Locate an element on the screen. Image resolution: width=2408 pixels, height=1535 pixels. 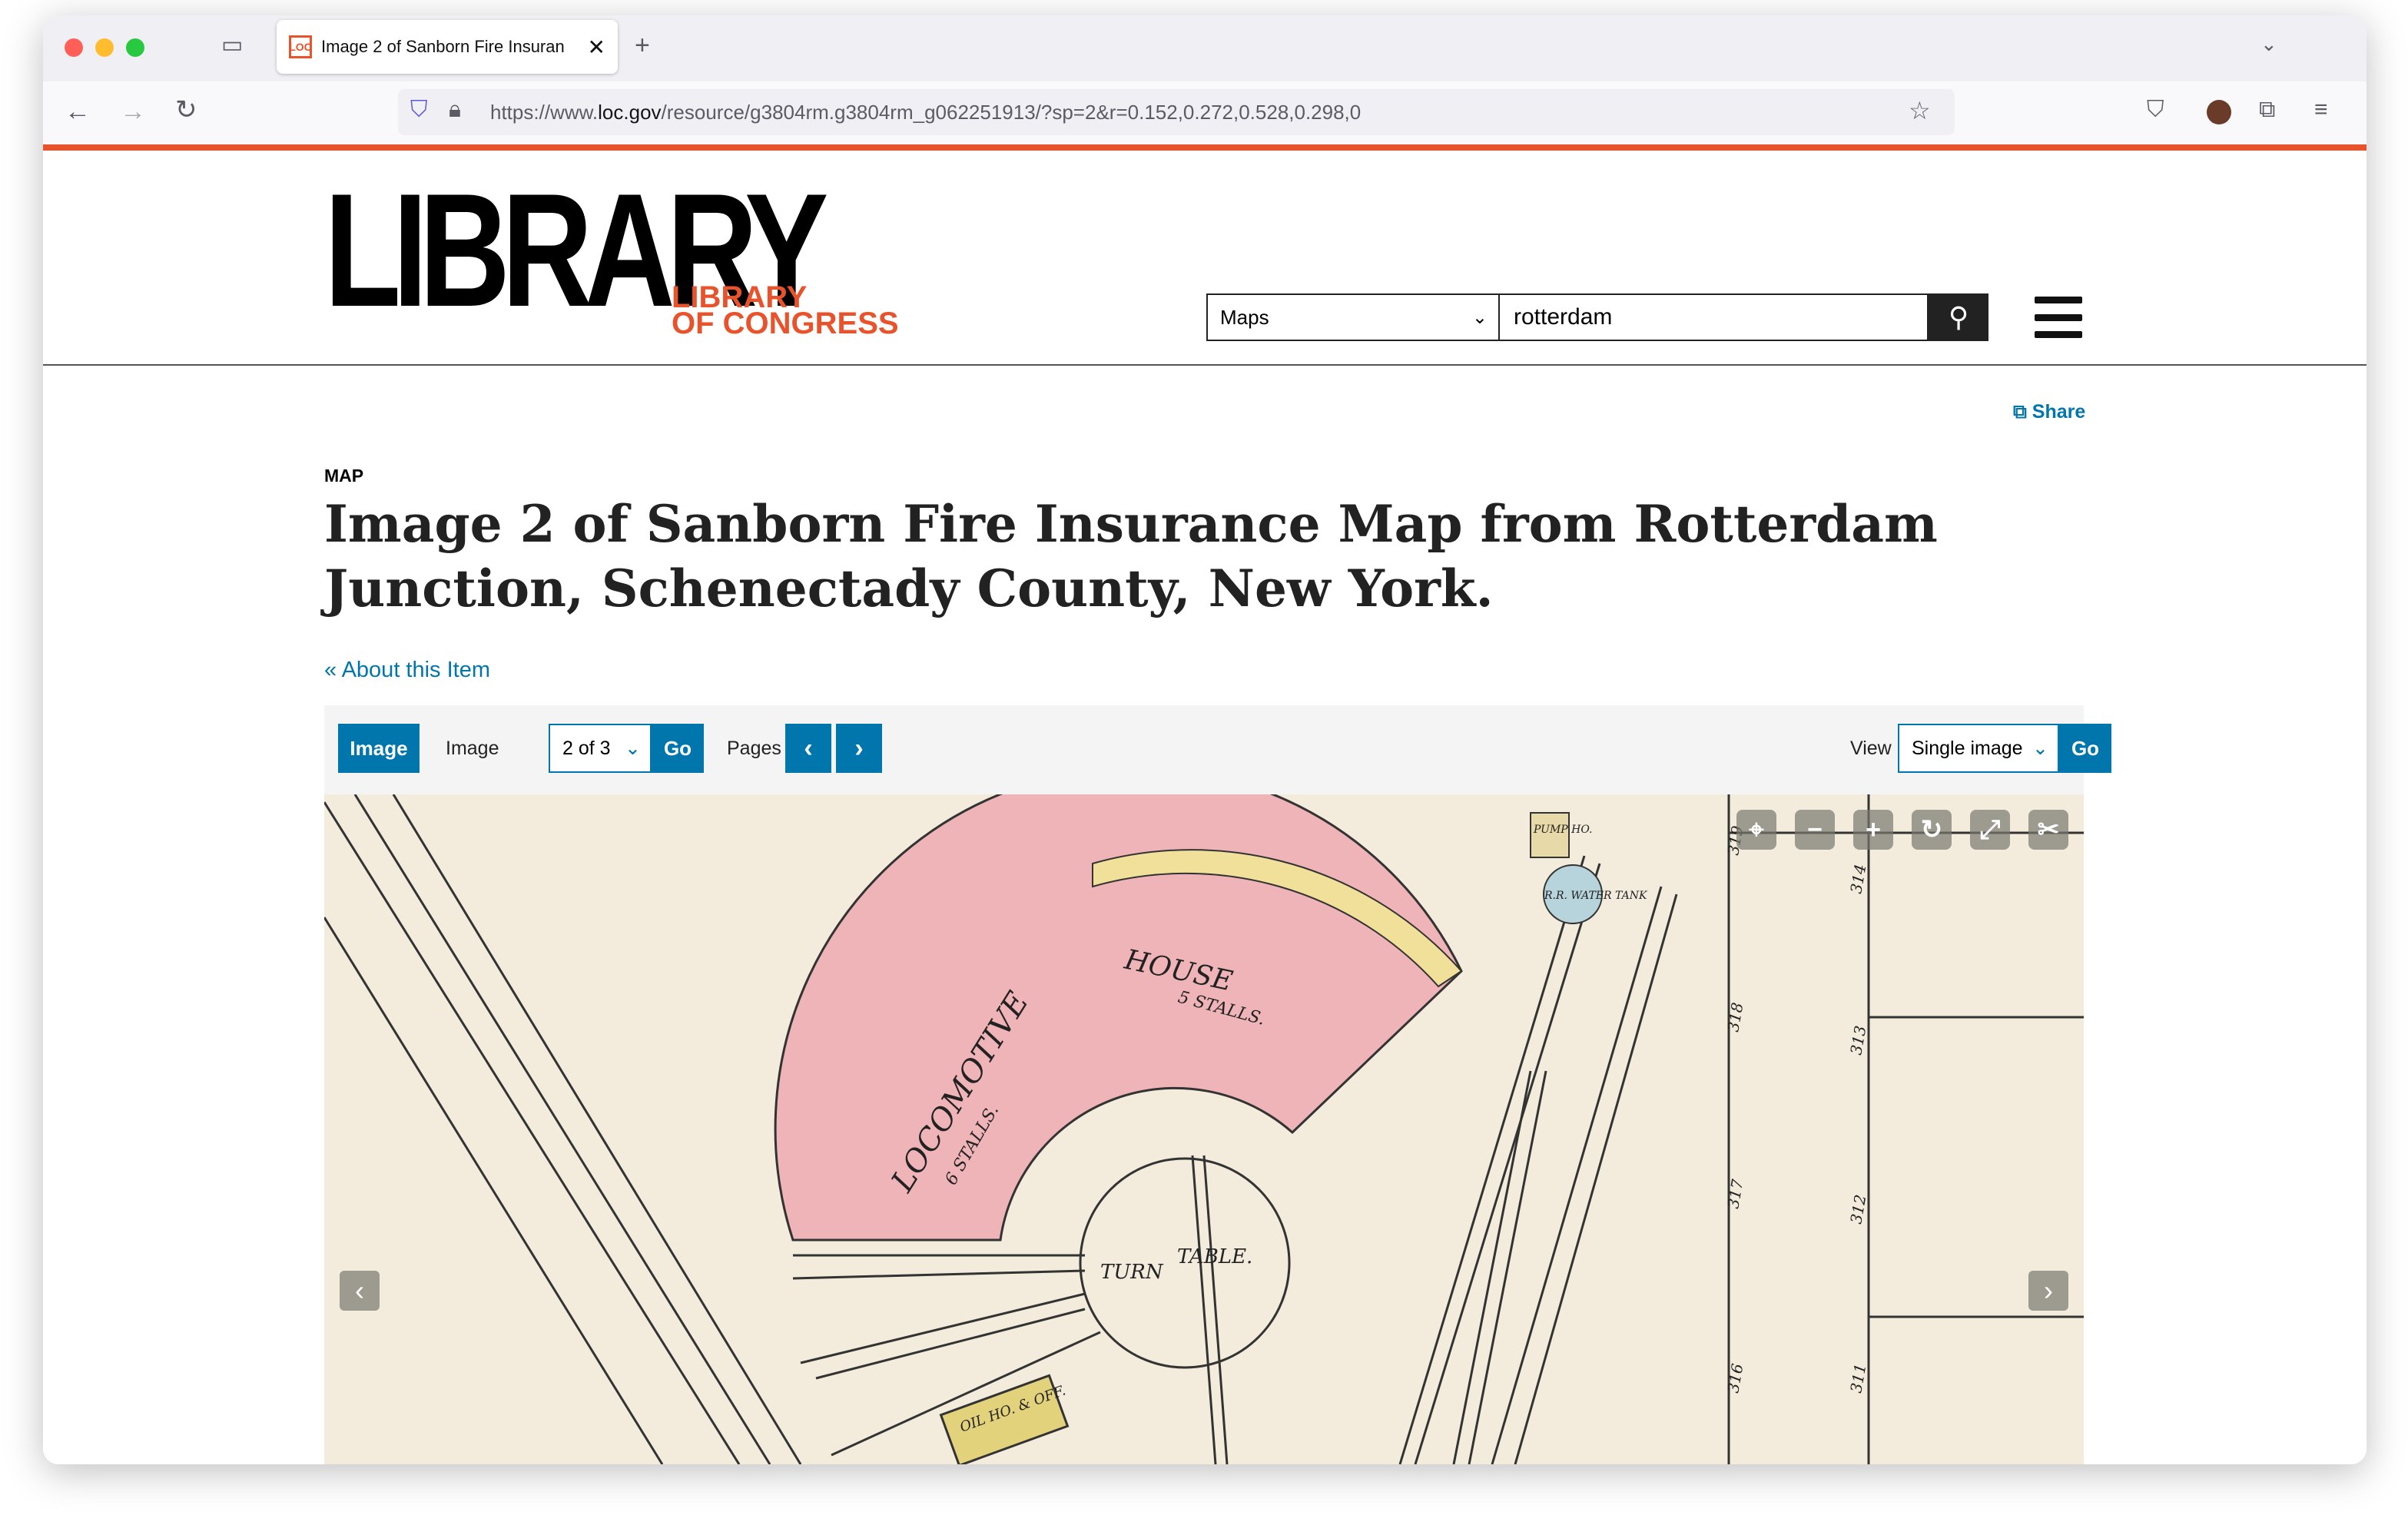
tab-overview-icon: ▭ is located at coordinates (232, 45).